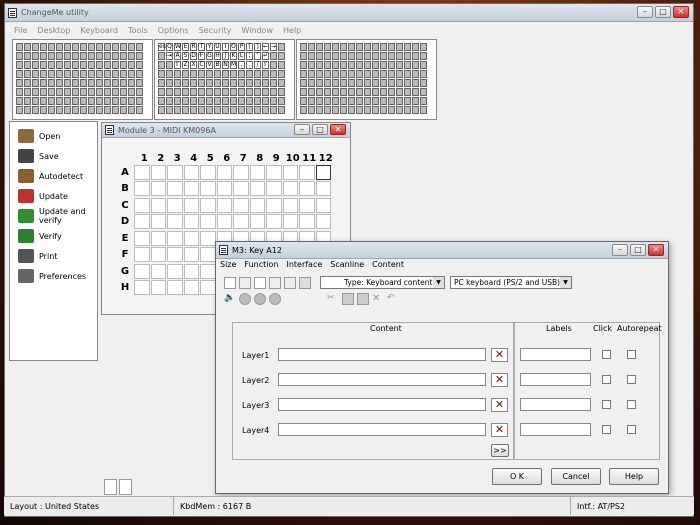  What do you see at coordinates (517, 476) in the screenshot?
I see `ok-button: O K` at bounding box center [517, 476].